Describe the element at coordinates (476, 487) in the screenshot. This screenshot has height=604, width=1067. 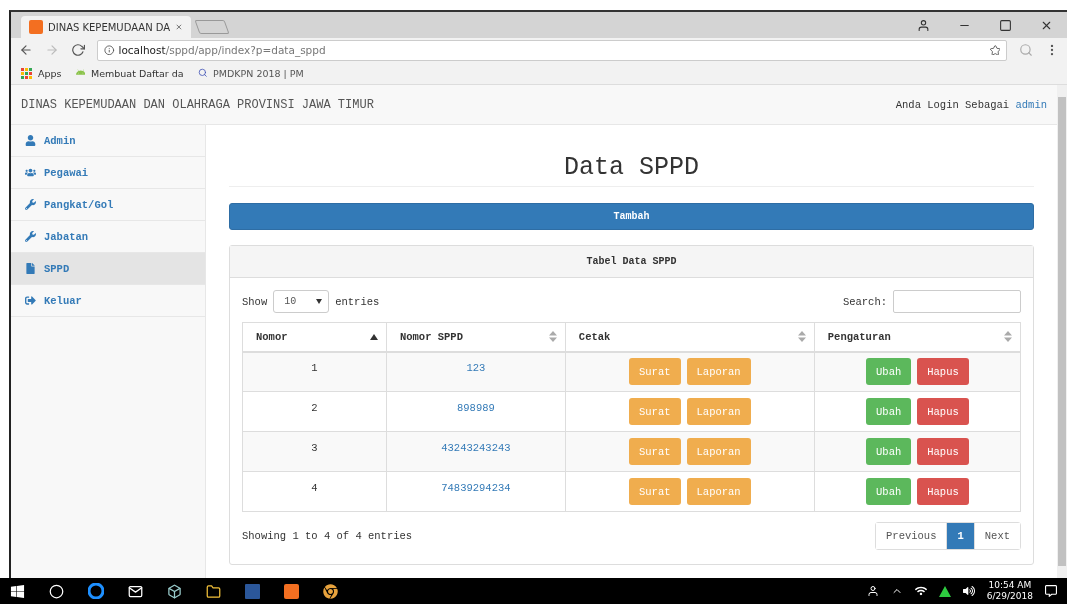
I see `sppd-number-link: 74839294234` at that location.